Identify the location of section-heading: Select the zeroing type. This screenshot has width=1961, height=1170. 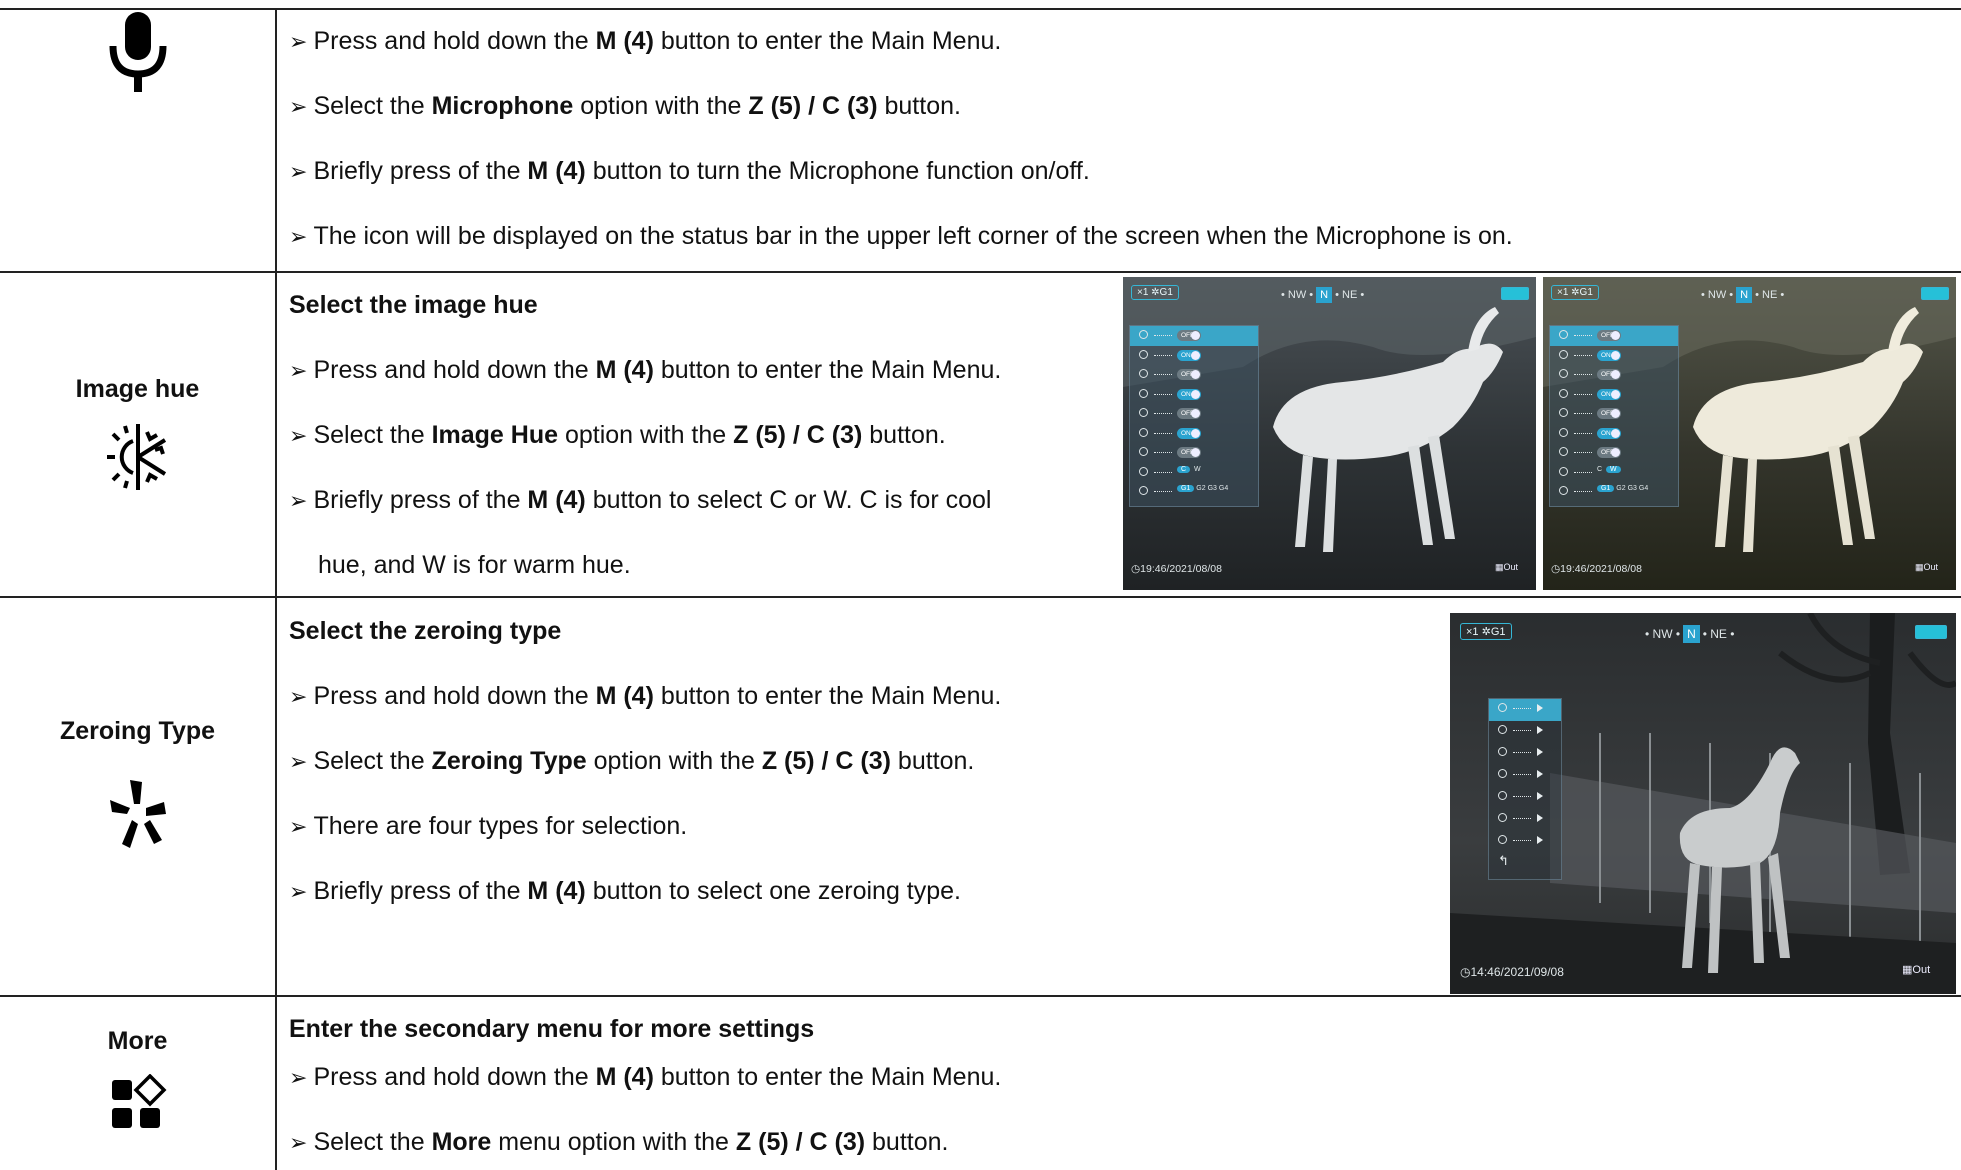
(425, 631).